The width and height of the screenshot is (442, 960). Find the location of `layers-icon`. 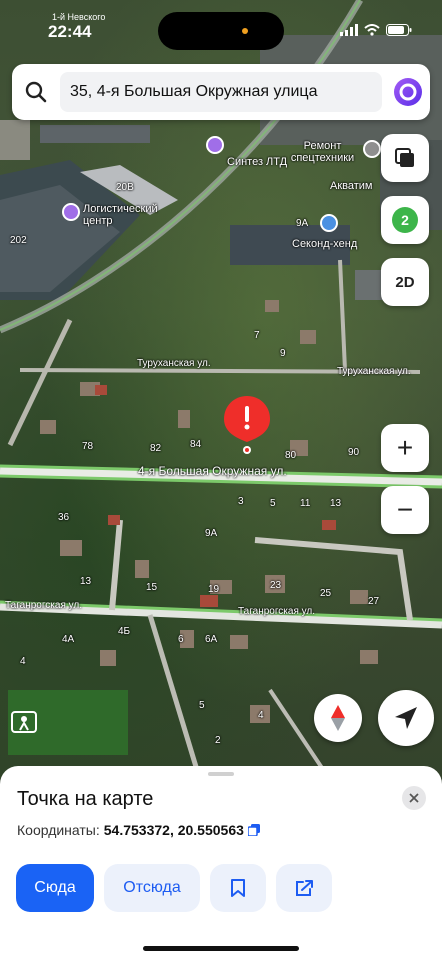

layers-icon is located at coordinates (404, 157).